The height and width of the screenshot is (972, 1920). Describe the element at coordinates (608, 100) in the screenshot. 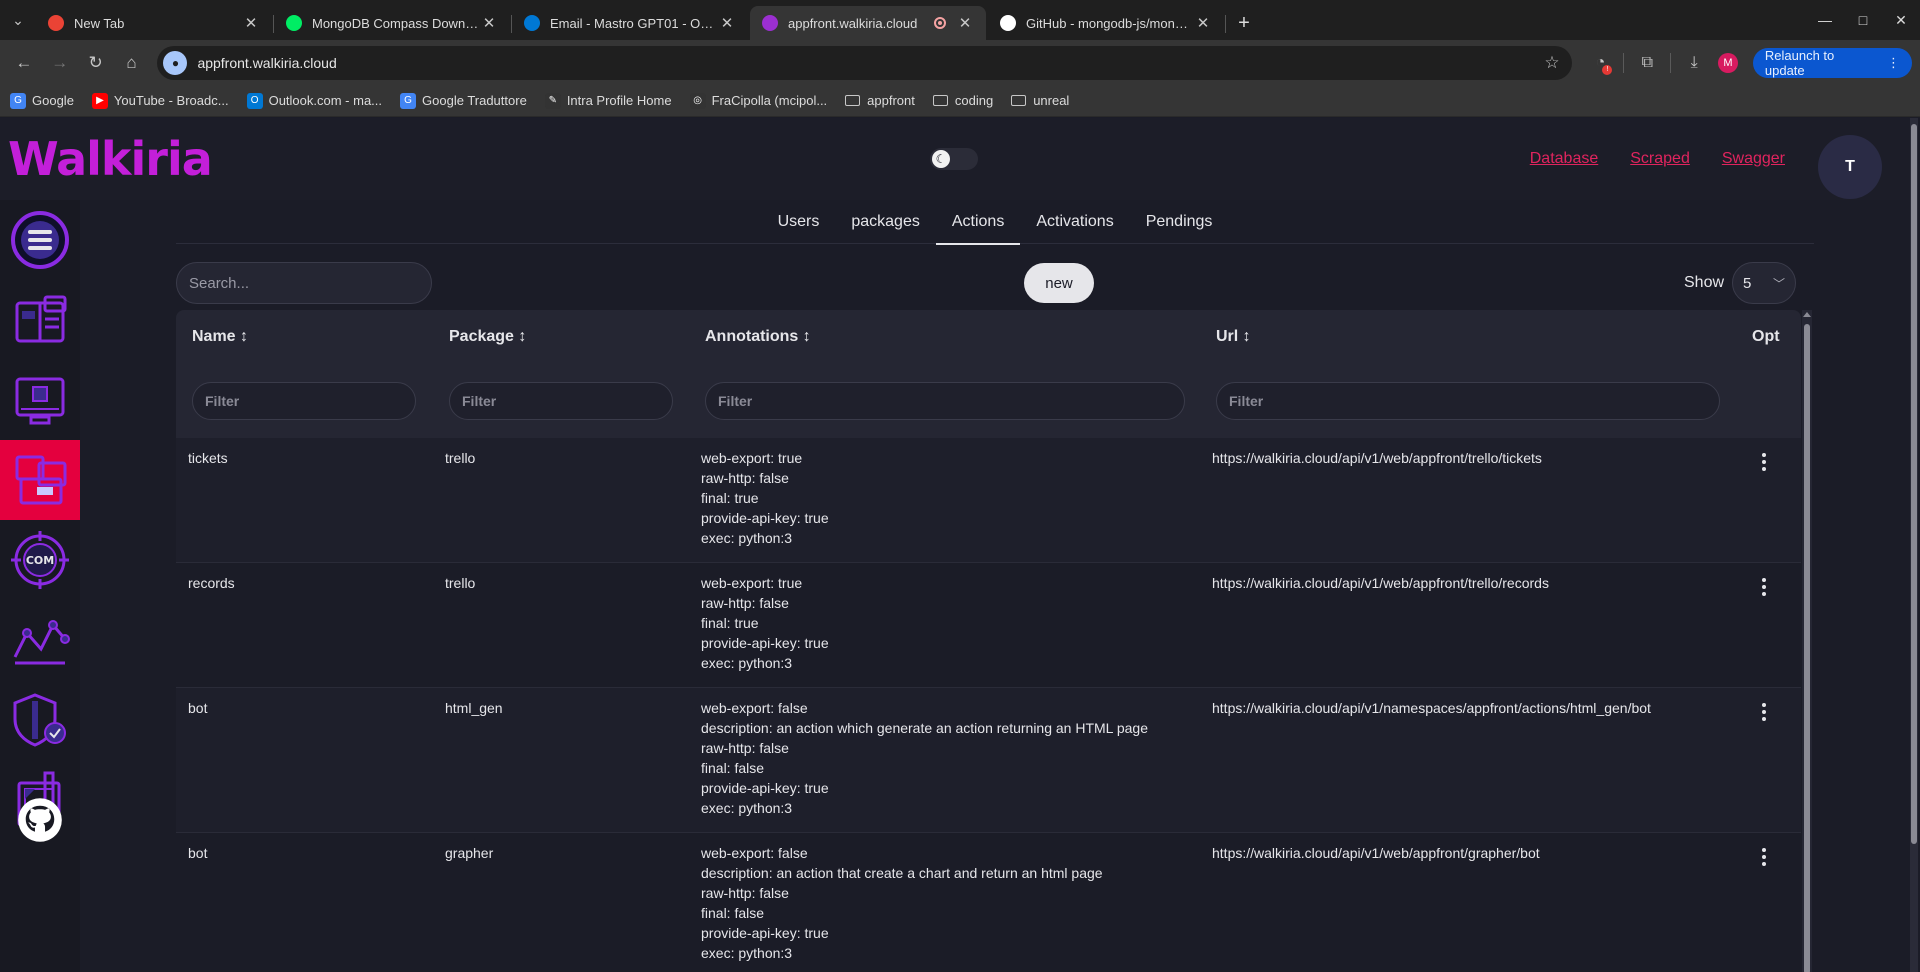

I see `bookmark-4: ✎ Intra Profile Home` at that location.